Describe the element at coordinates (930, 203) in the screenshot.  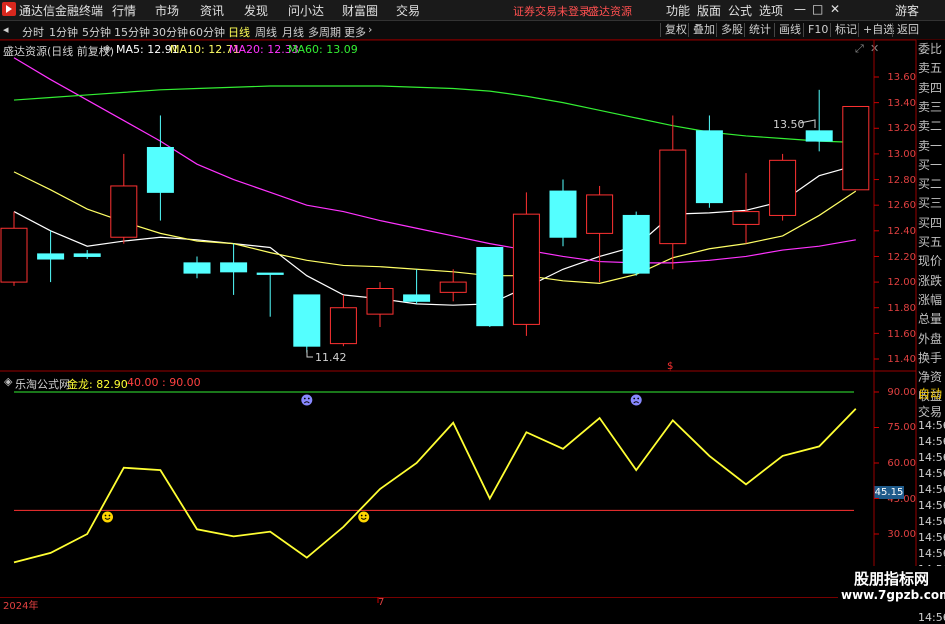
I see `side-item: 买三` at that location.